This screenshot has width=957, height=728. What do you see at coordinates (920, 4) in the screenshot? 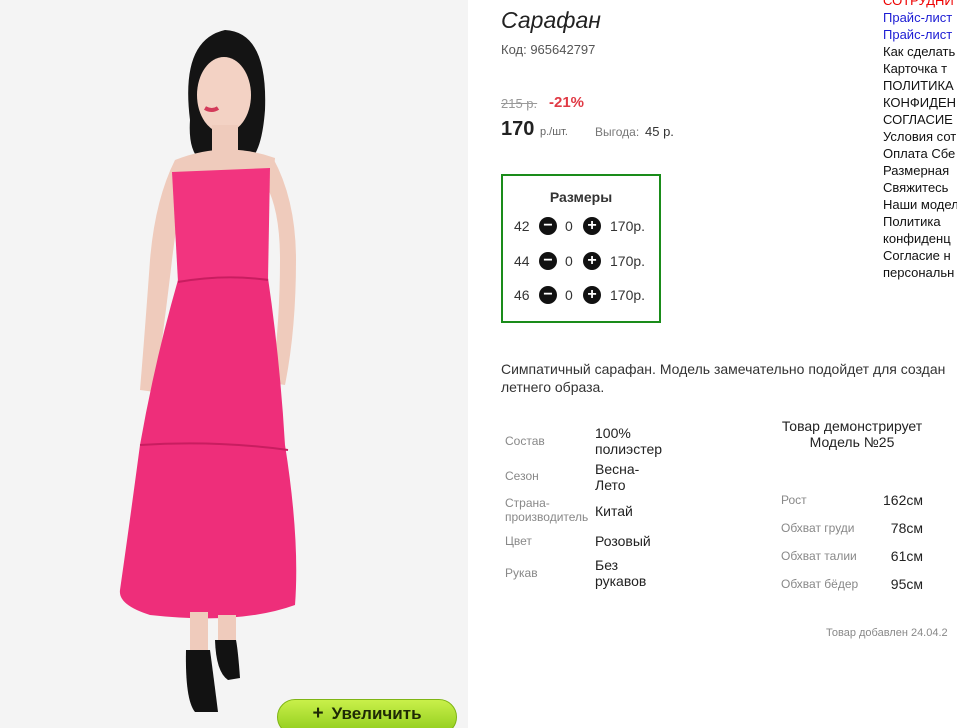
I see `sidebar-link: СОТРУДНИ` at bounding box center [920, 4].